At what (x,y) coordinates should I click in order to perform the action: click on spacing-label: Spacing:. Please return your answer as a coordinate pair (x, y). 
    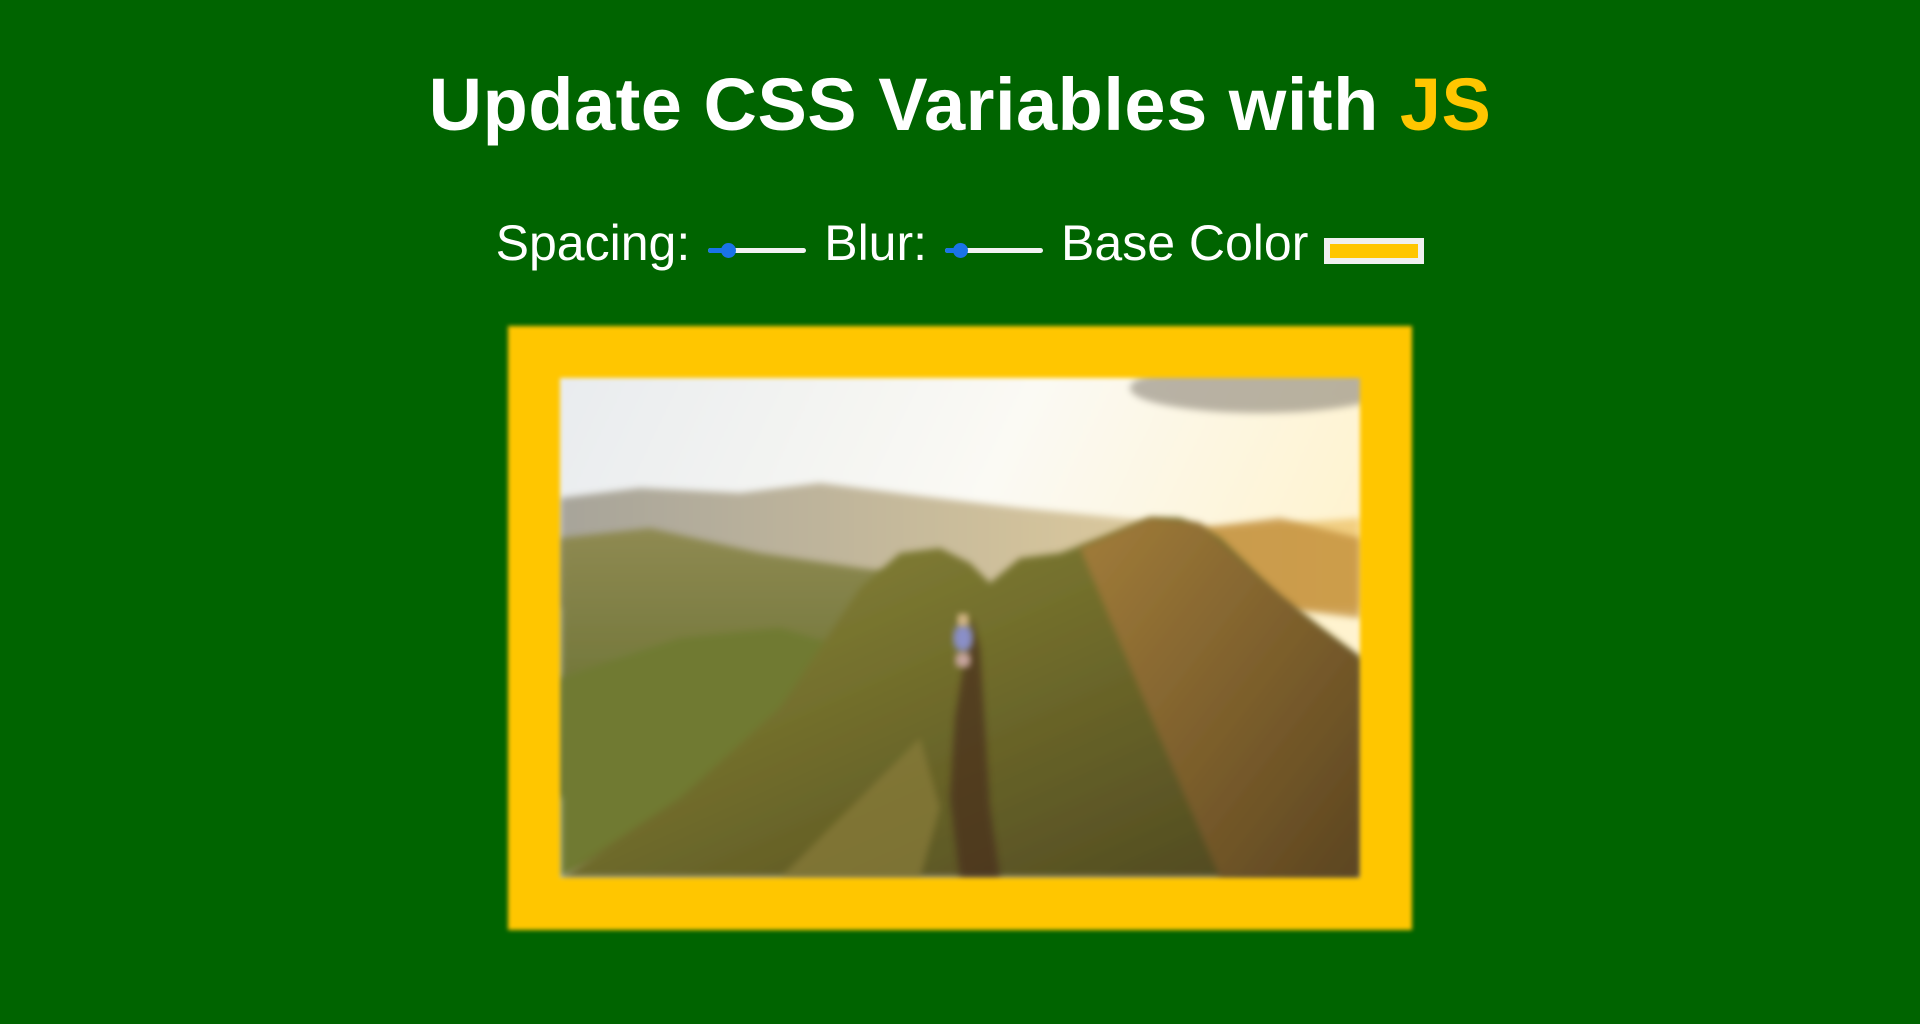
    Looking at the image, I should click on (593, 243).